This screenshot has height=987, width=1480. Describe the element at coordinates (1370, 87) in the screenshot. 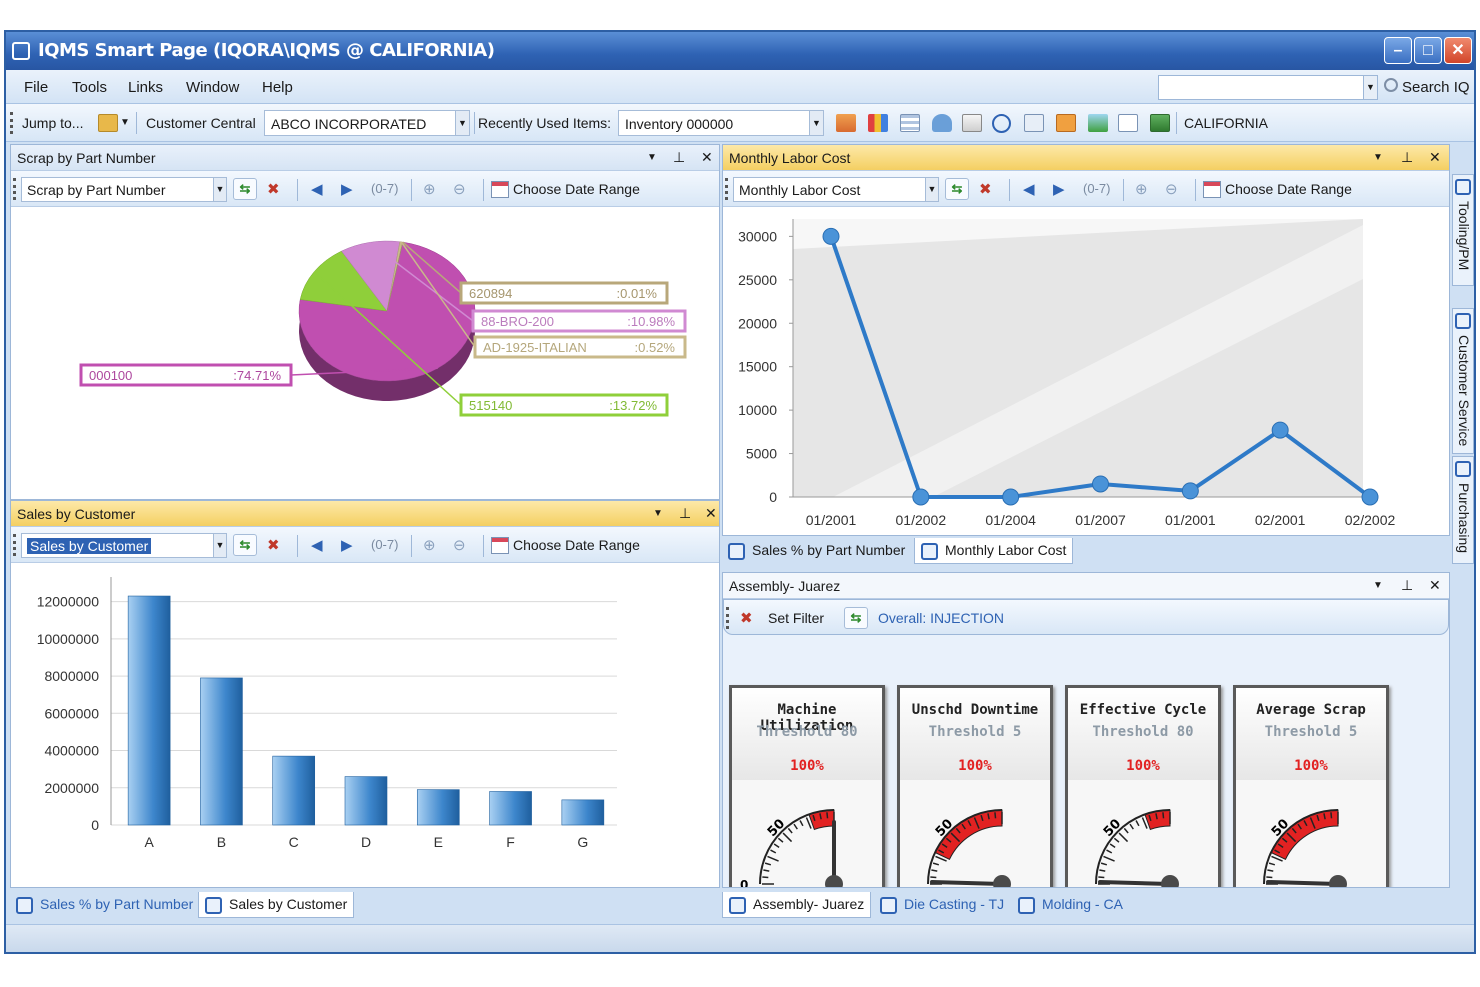

I see `search-dropdown-arrow: ▼` at that location.